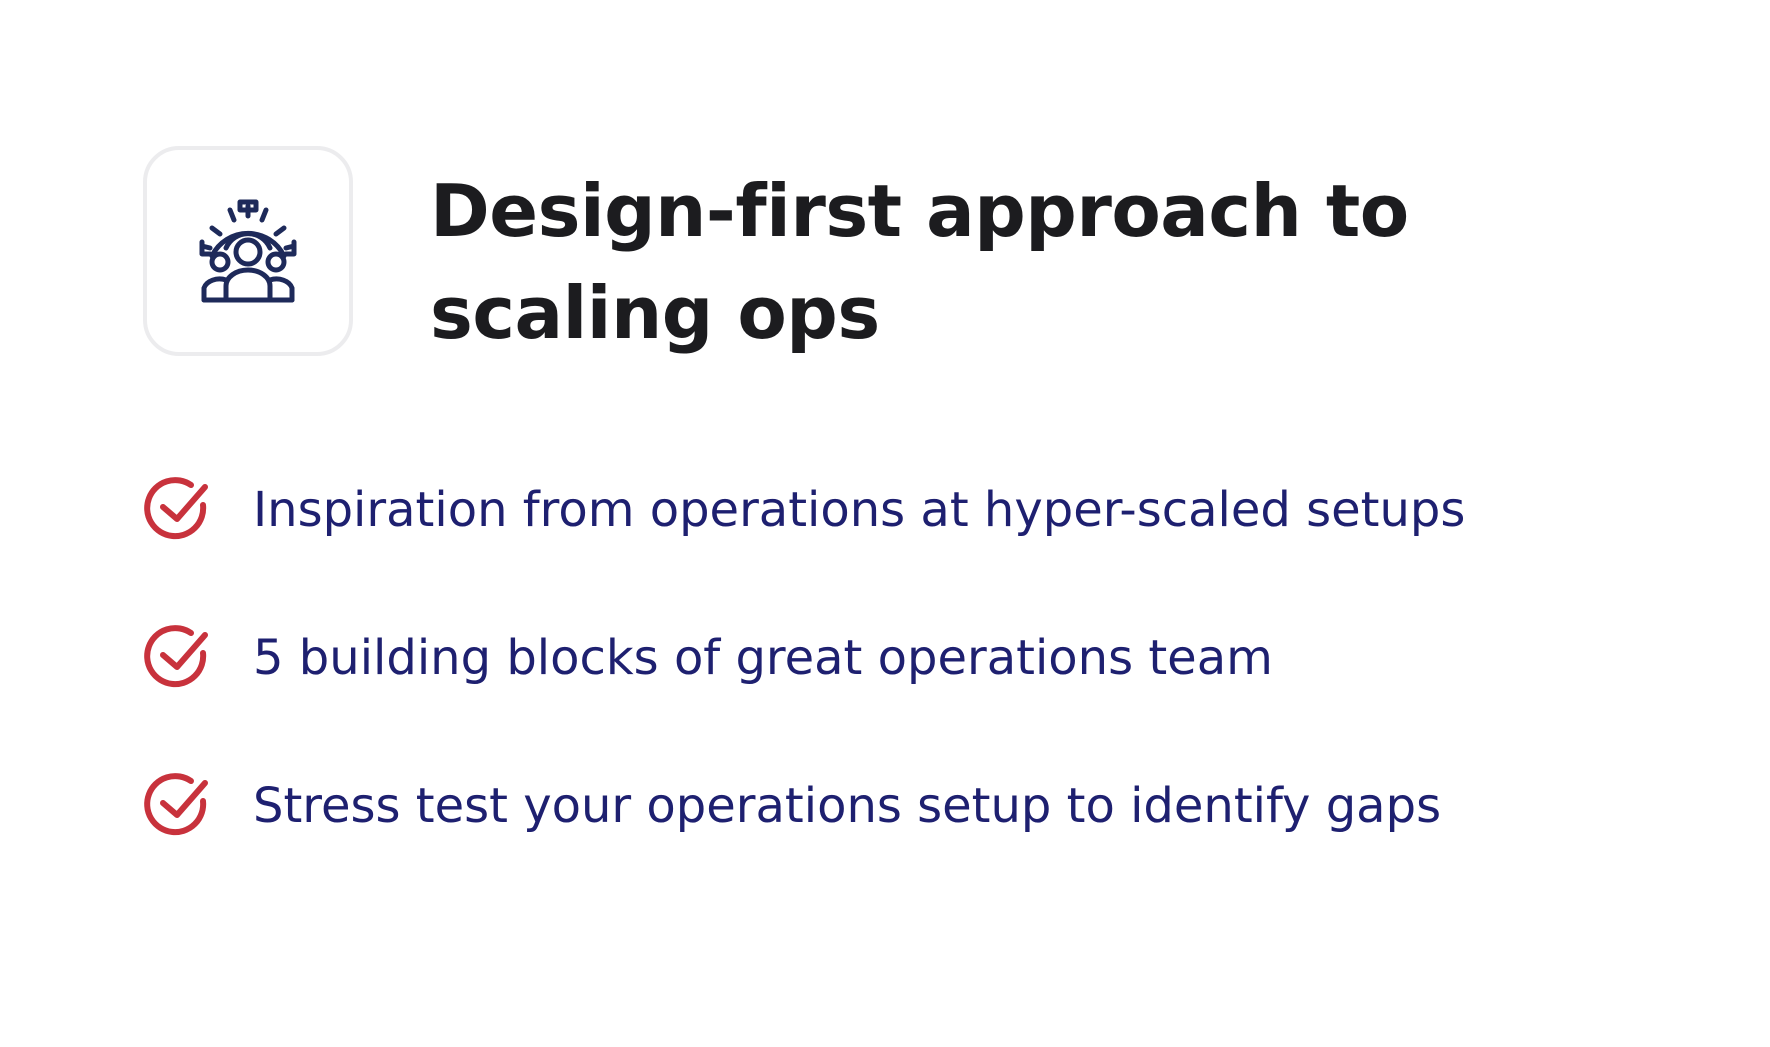 Image resolution: width=1770 pixels, height=1047 pixels. Describe the element at coordinates (919, 262) in the screenshot. I see `section-title: Design-first approach to scaling ops` at that location.